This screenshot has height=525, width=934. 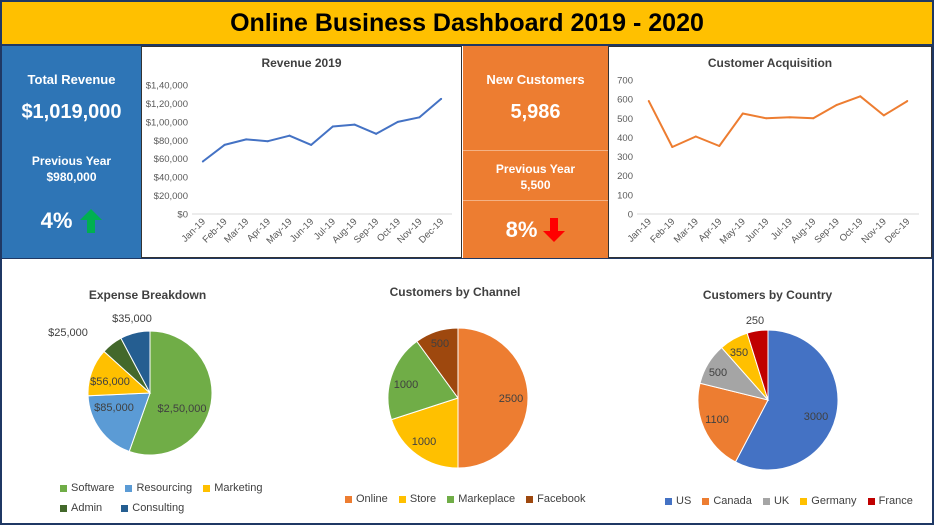 I want to click on slice-label: 1100, so click(x=717, y=420).